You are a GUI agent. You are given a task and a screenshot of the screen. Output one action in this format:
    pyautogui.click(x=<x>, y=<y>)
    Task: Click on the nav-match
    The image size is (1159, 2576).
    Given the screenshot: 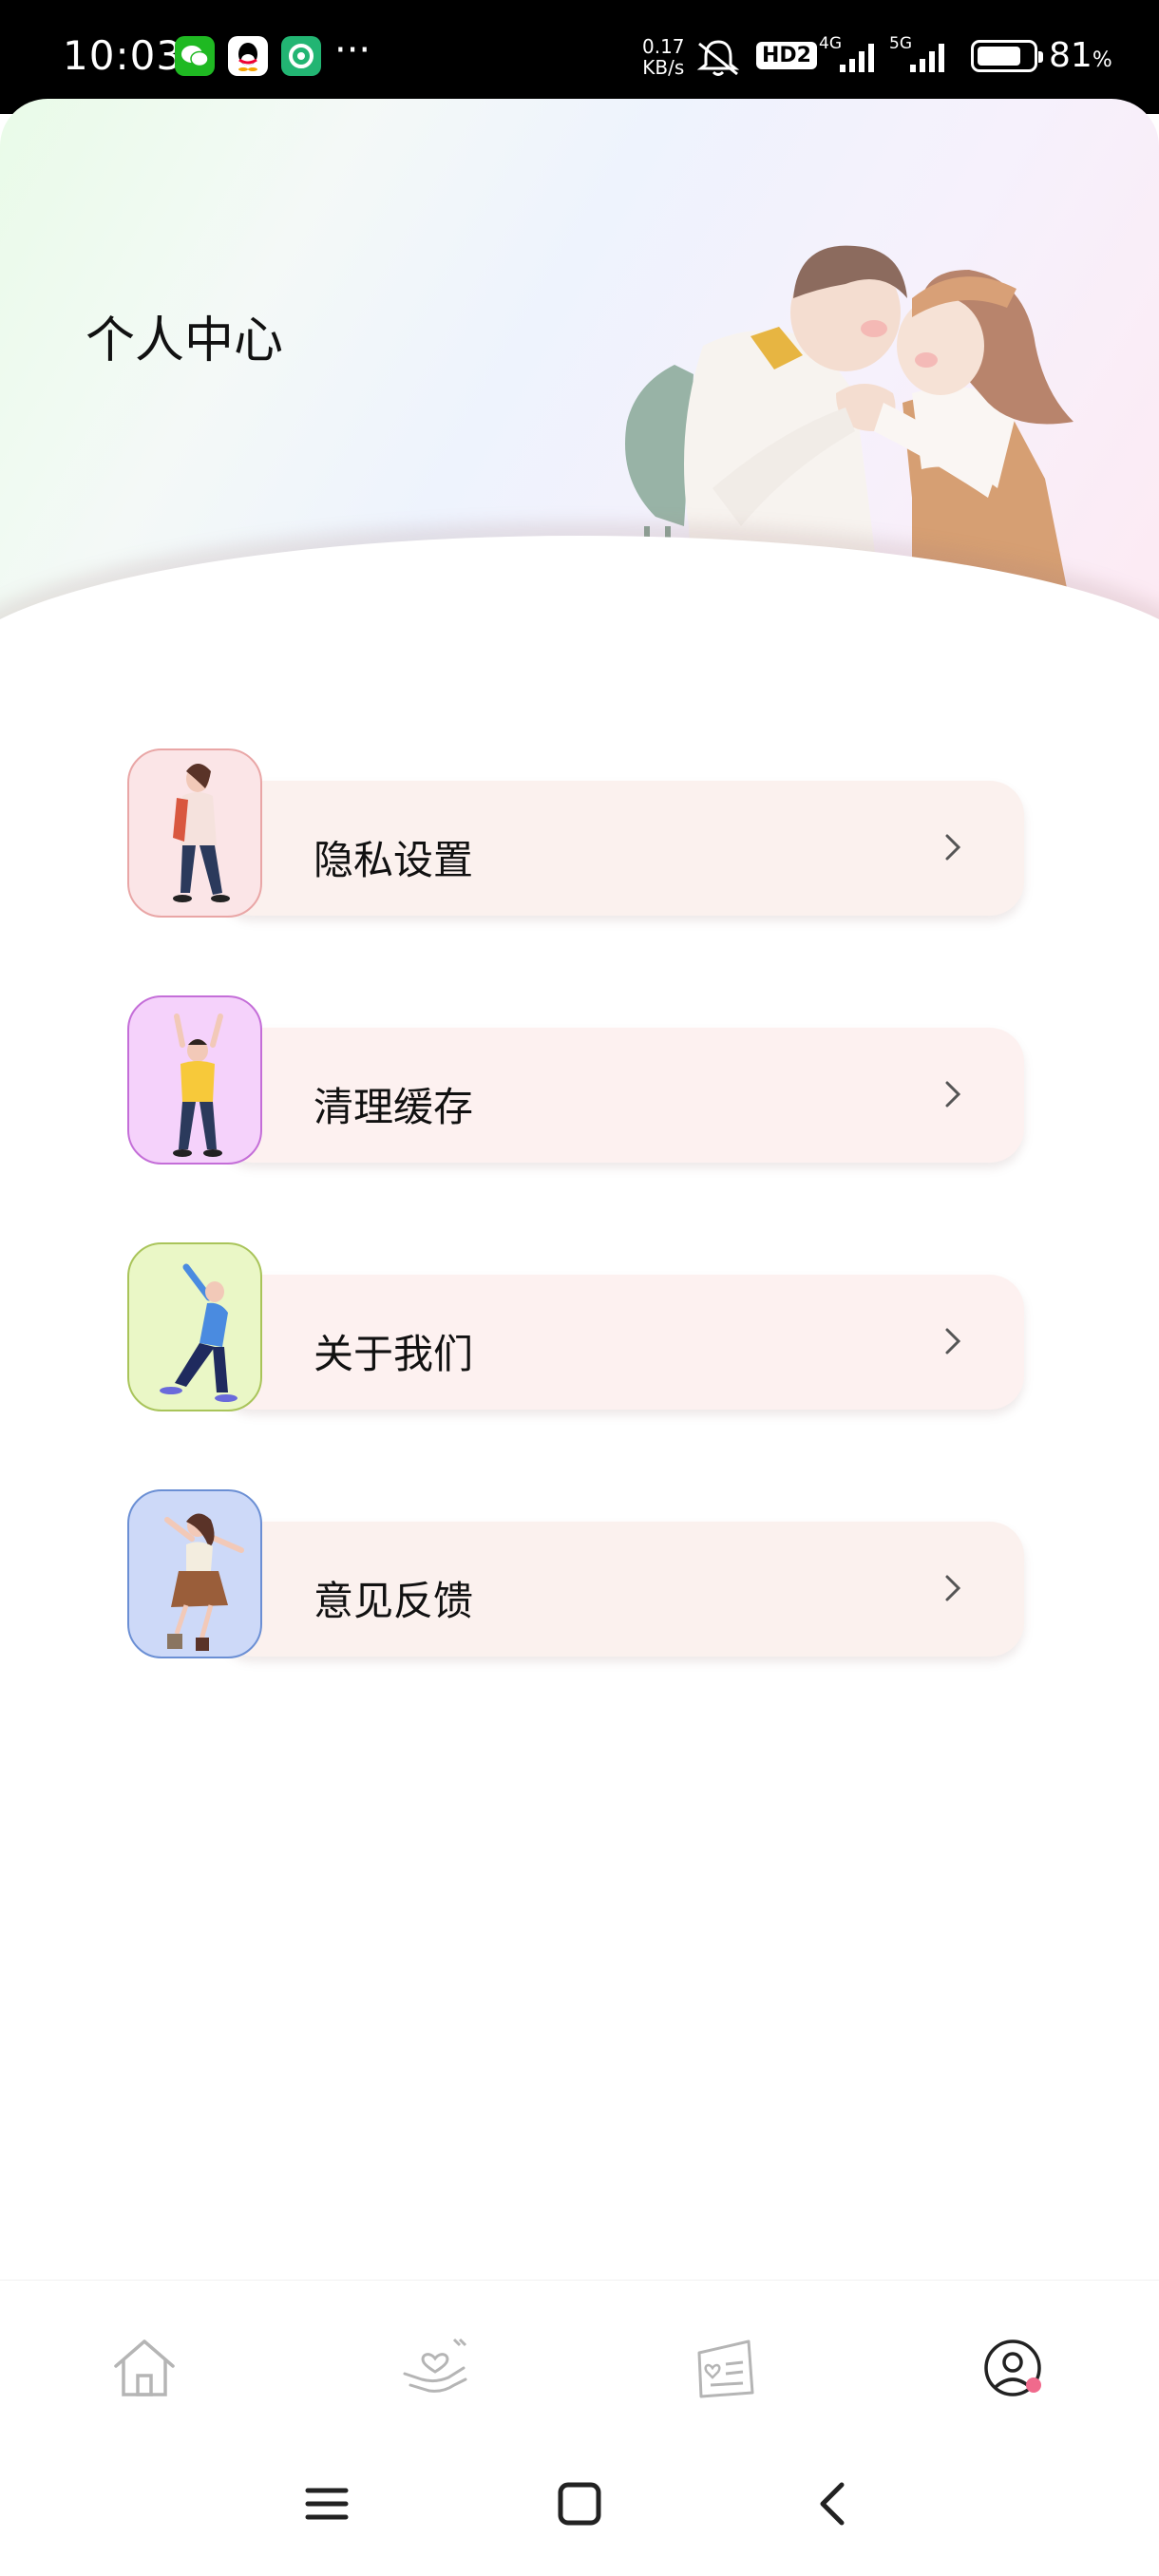 What is the action you would take?
    pyautogui.click(x=435, y=2368)
    